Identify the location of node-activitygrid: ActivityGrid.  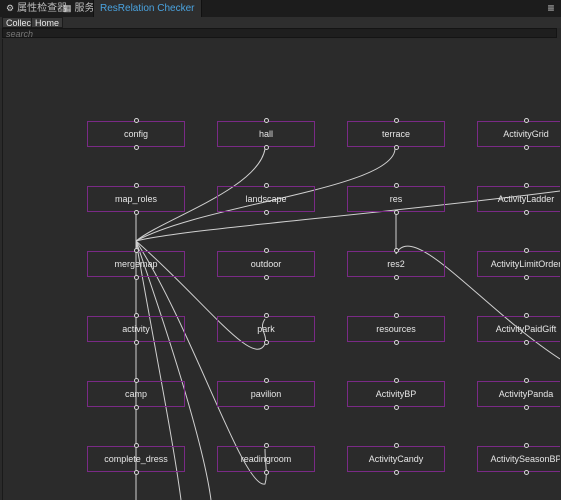
(518, 134).